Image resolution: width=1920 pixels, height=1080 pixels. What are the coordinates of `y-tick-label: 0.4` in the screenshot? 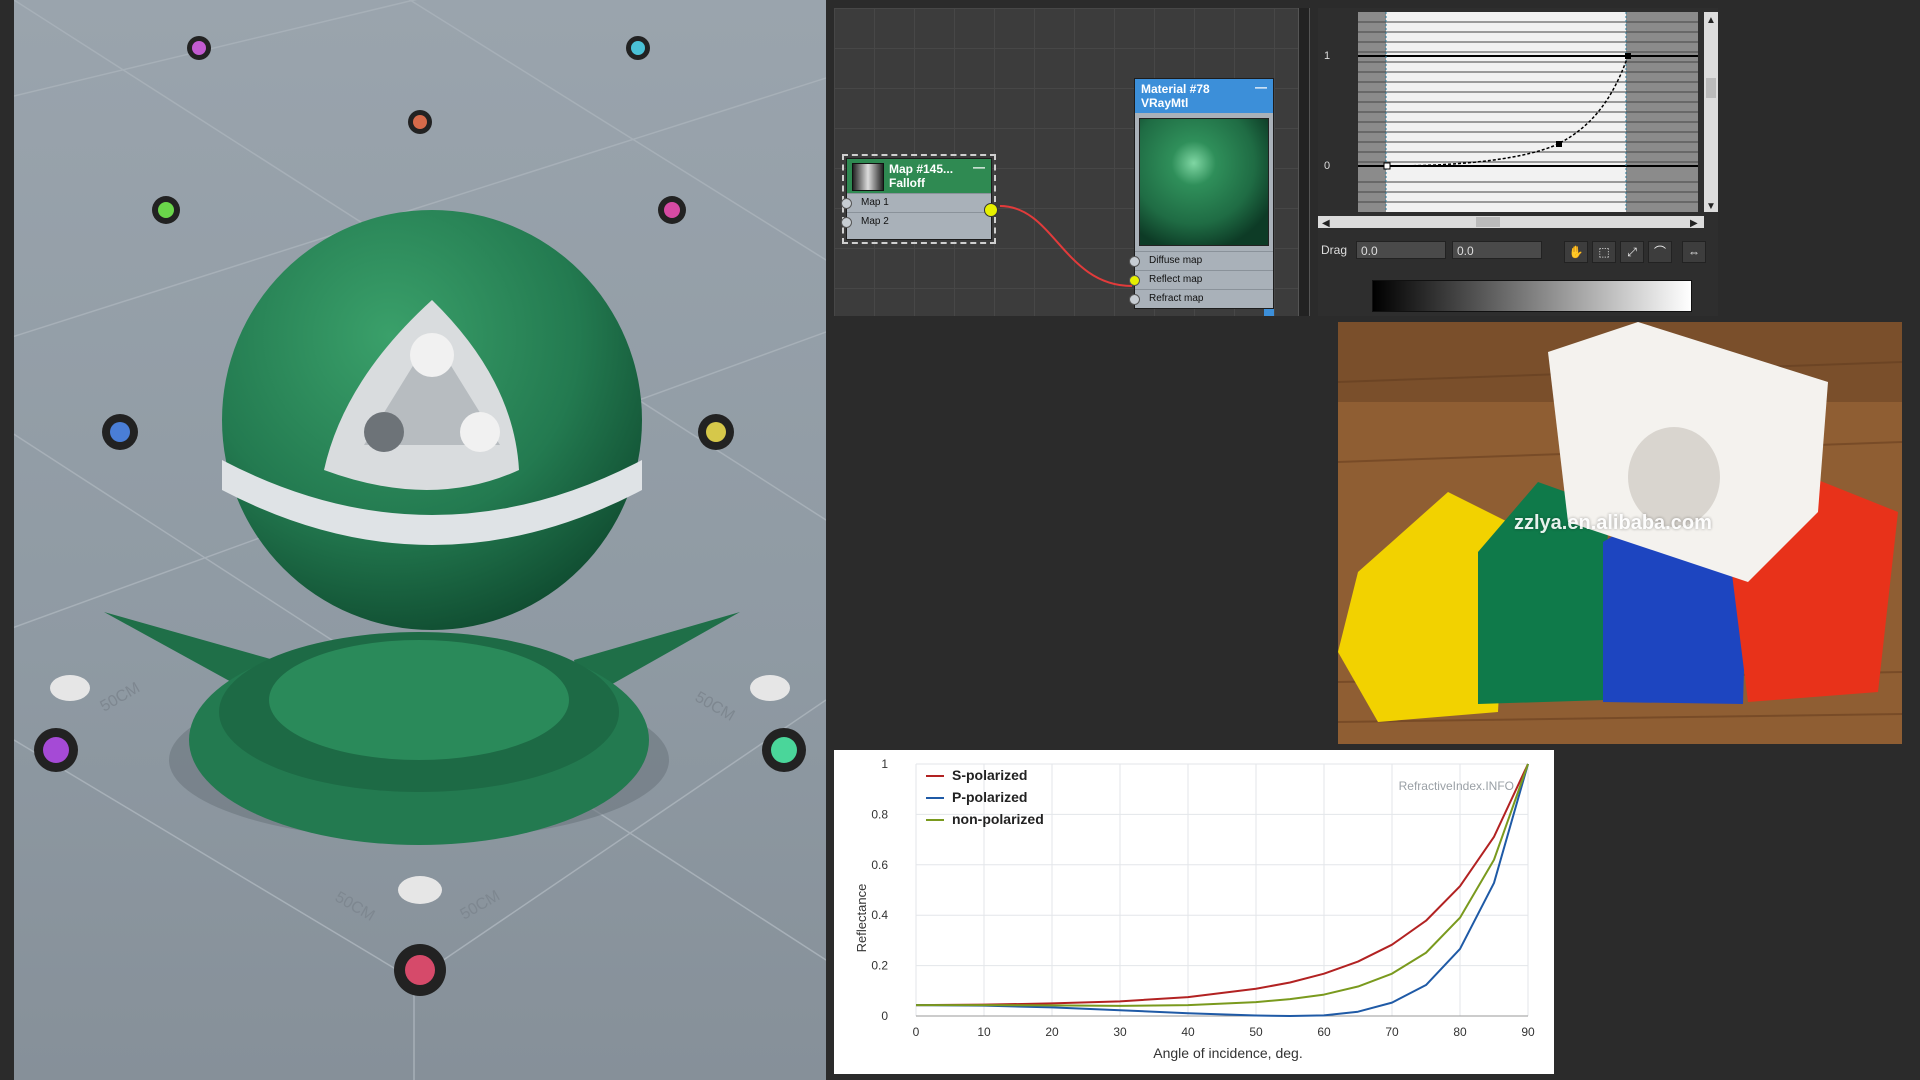 It's located at (879, 915).